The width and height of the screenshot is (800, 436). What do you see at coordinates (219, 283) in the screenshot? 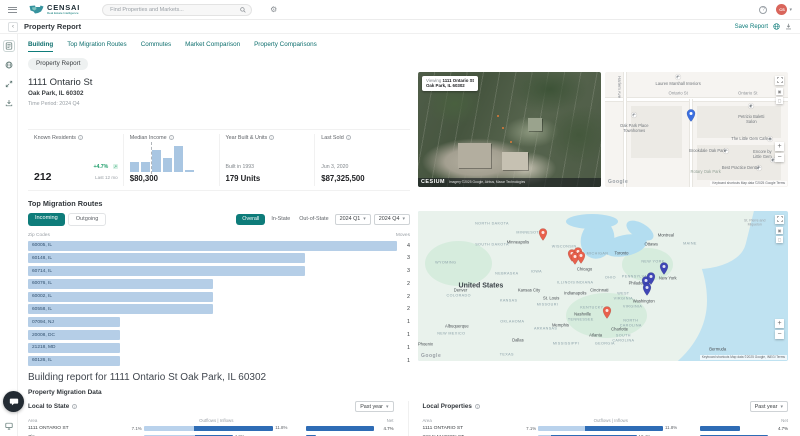
I see `migration-row: 60076, IL 2` at bounding box center [219, 283].